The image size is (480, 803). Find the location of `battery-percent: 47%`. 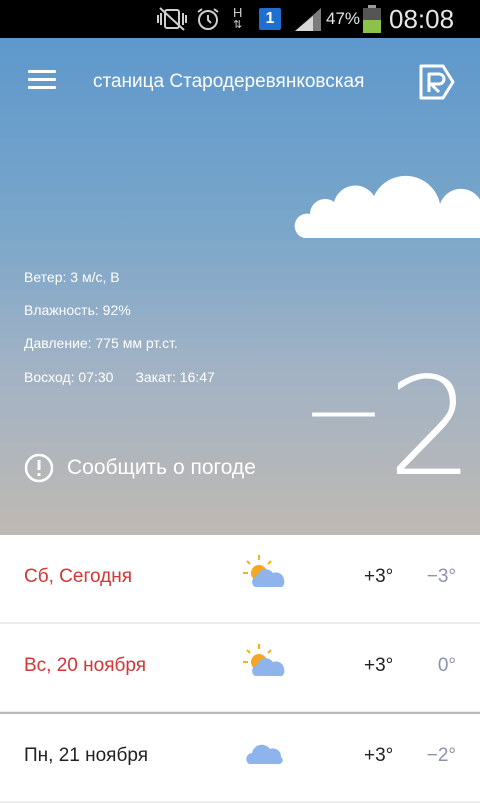

battery-percent: 47% is located at coordinates (343, 18).